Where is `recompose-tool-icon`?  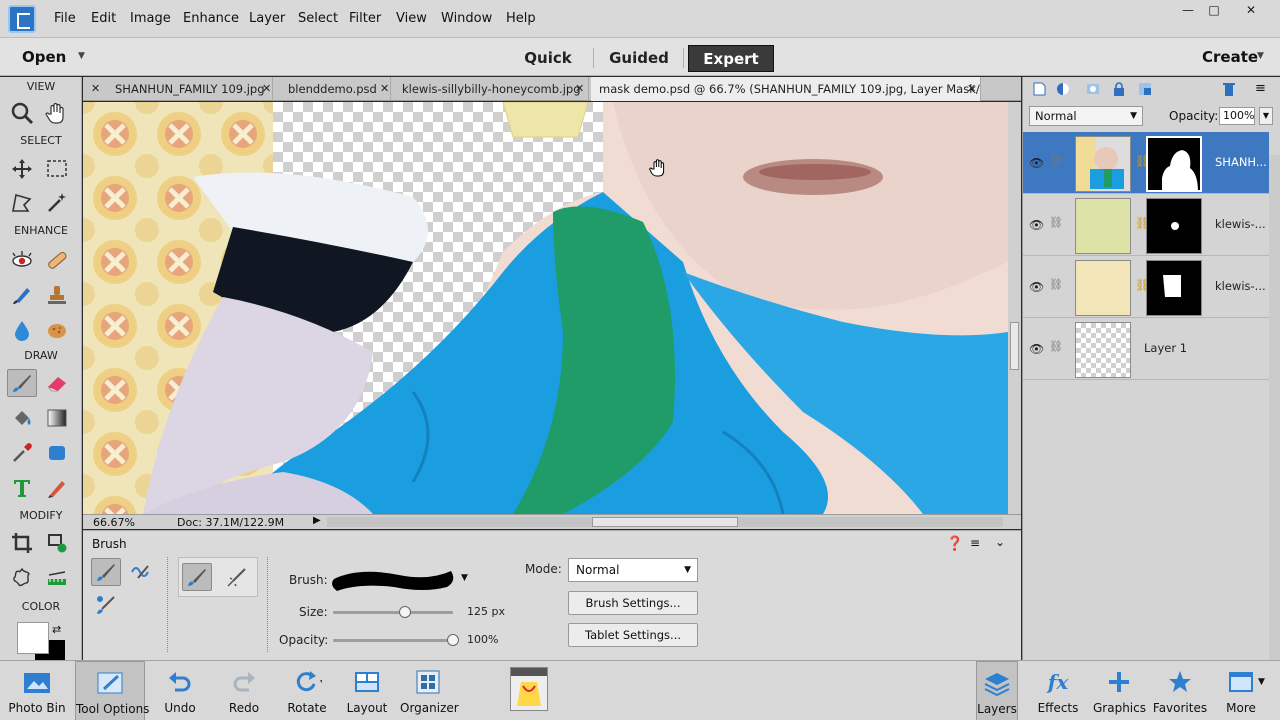
recompose-tool-icon is located at coordinates (57, 543).